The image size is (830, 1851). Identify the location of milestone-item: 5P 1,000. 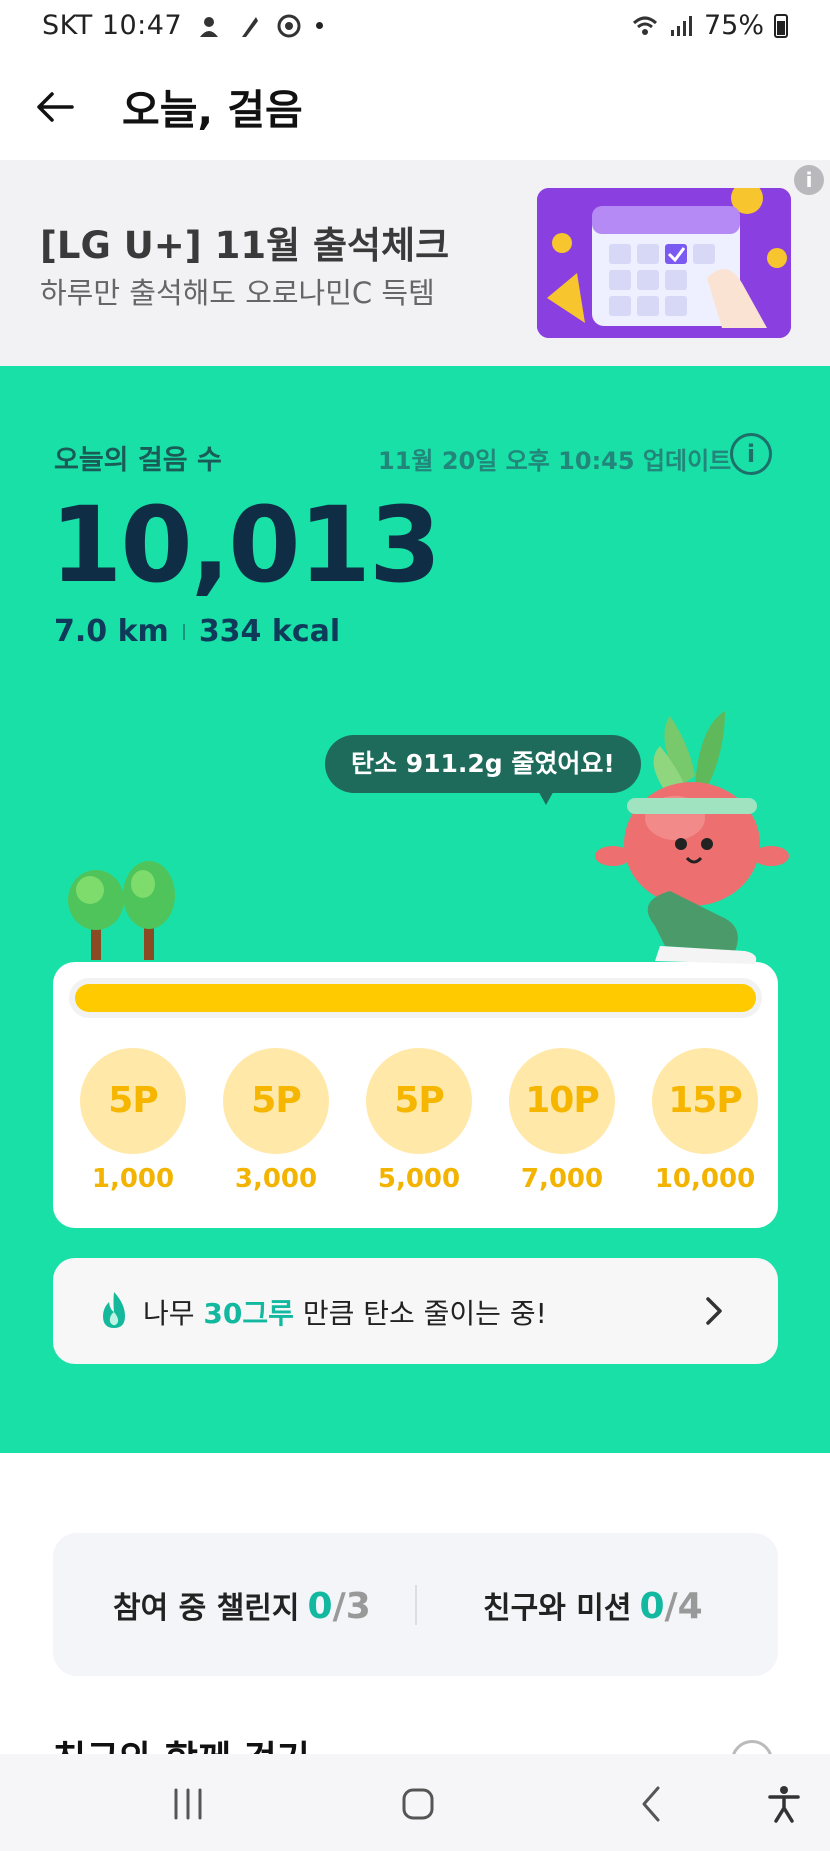
(133, 1121).